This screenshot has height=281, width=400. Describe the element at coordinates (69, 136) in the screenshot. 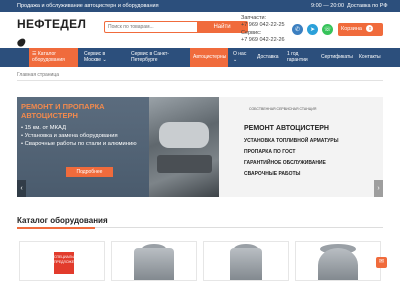

I see `banner-bullet: • Установка и замена оборудования` at that location.